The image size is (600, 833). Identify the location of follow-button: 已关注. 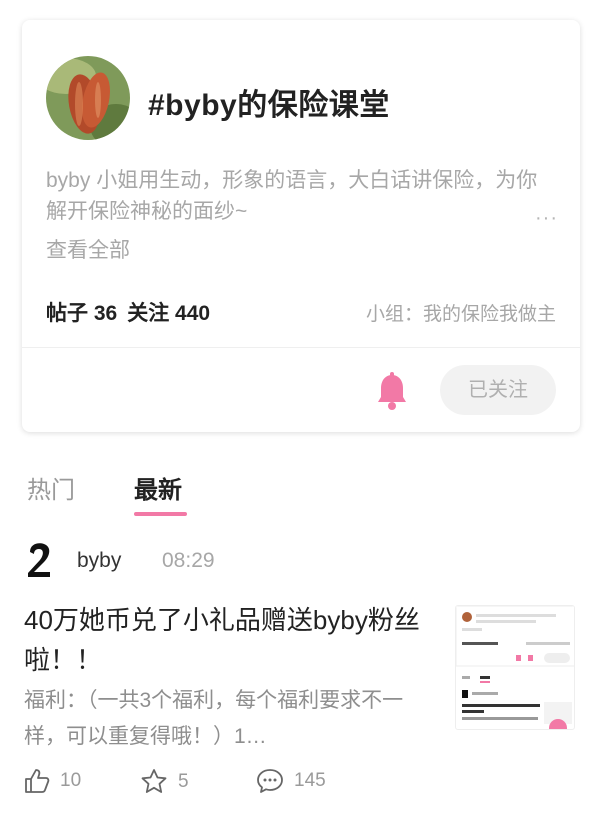
(498, 390).